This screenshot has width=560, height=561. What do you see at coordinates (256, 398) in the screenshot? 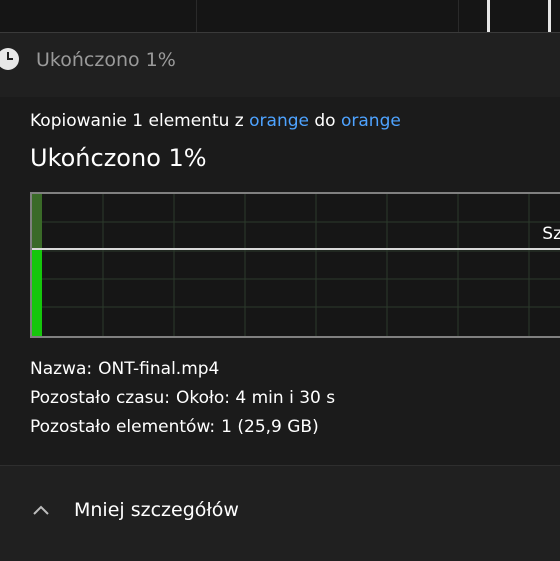
I see `time-value: Około: 4 min i 30 s` at bounding box center [256, 398].